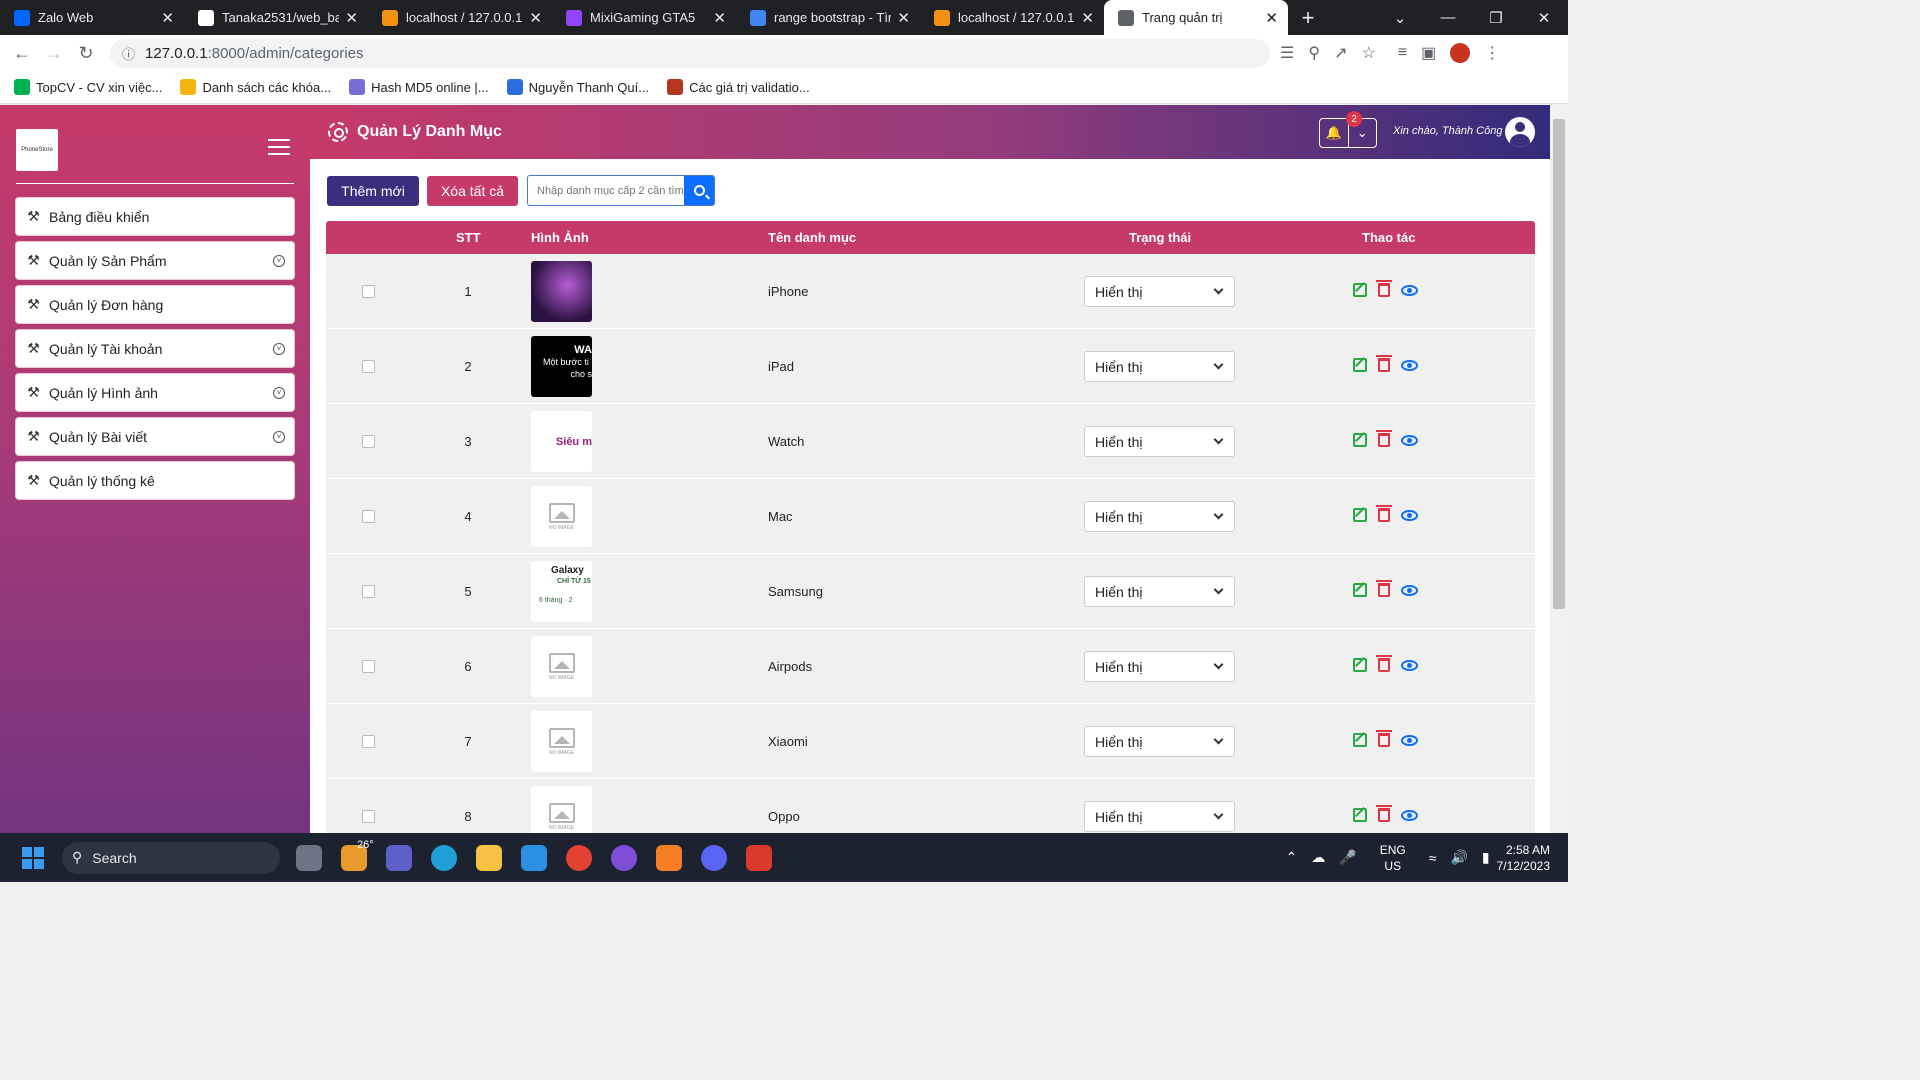 Image resolution: width=1920 pixels, height=1080 pixels. I want to click on file-explorer-icon, so click(489, 857).